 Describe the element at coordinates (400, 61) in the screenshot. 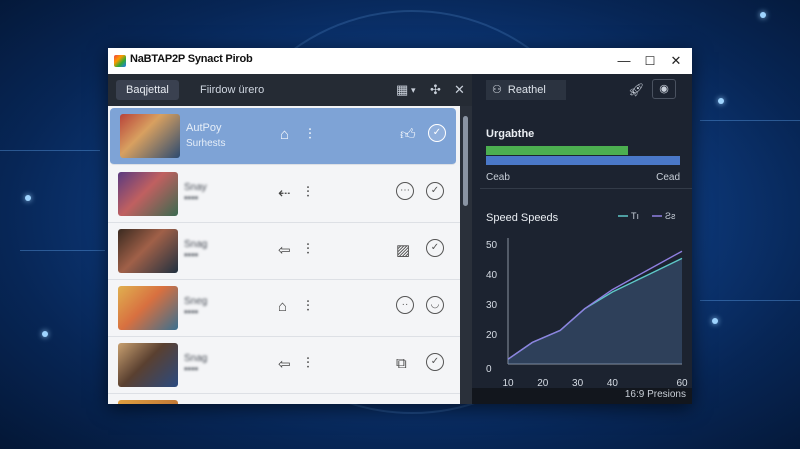

I see `title-bar: NaBTAP2P Synact Pirob — ☐ ✕` at that location.